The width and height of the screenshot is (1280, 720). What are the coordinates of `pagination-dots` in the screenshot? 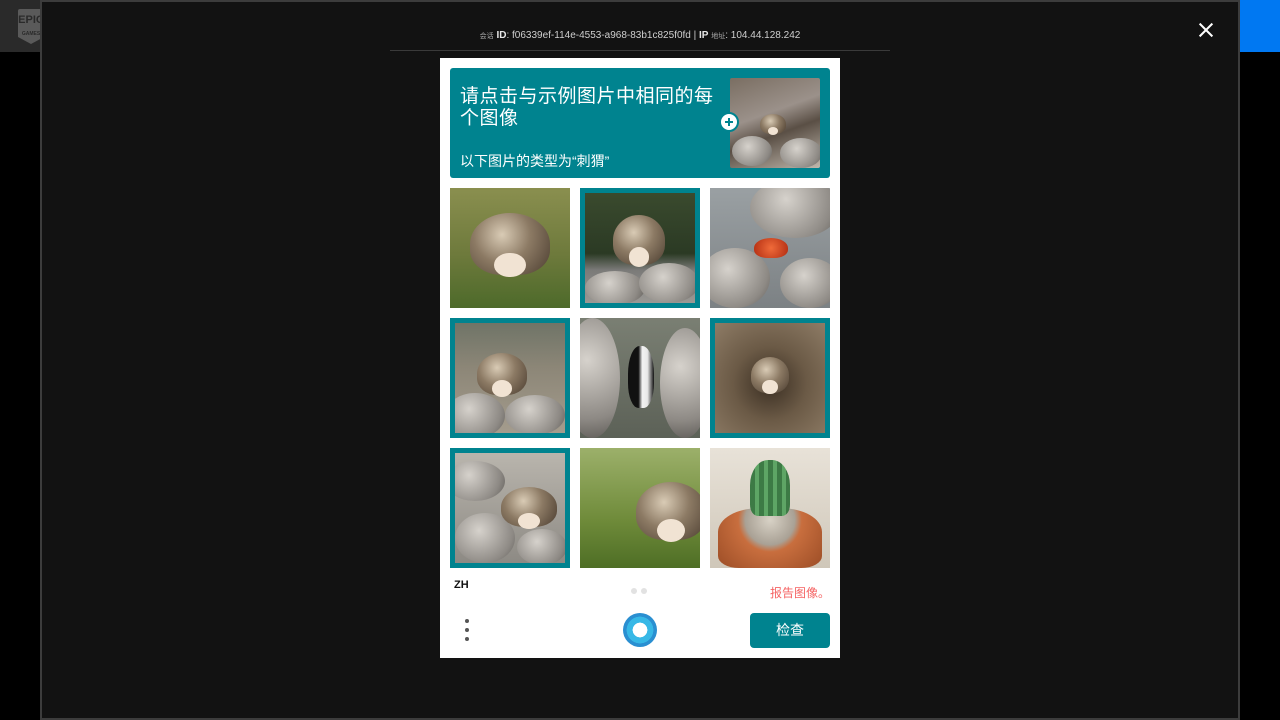 It's located at (641, 591).